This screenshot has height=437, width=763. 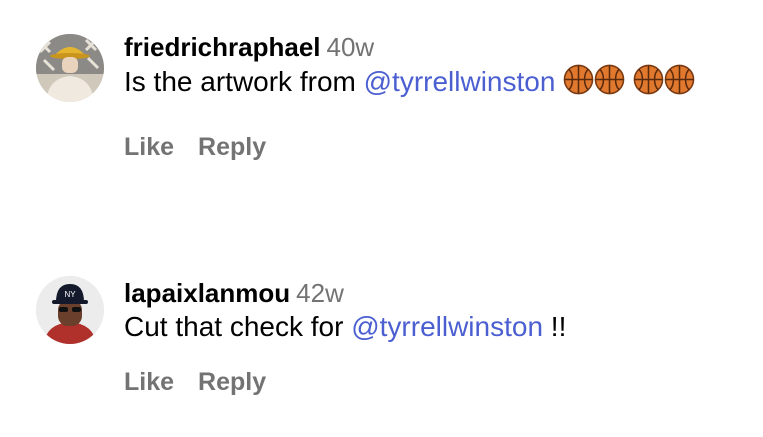 I want to click on comment-text-start: Cut that check for, so click(x=238, y=326).